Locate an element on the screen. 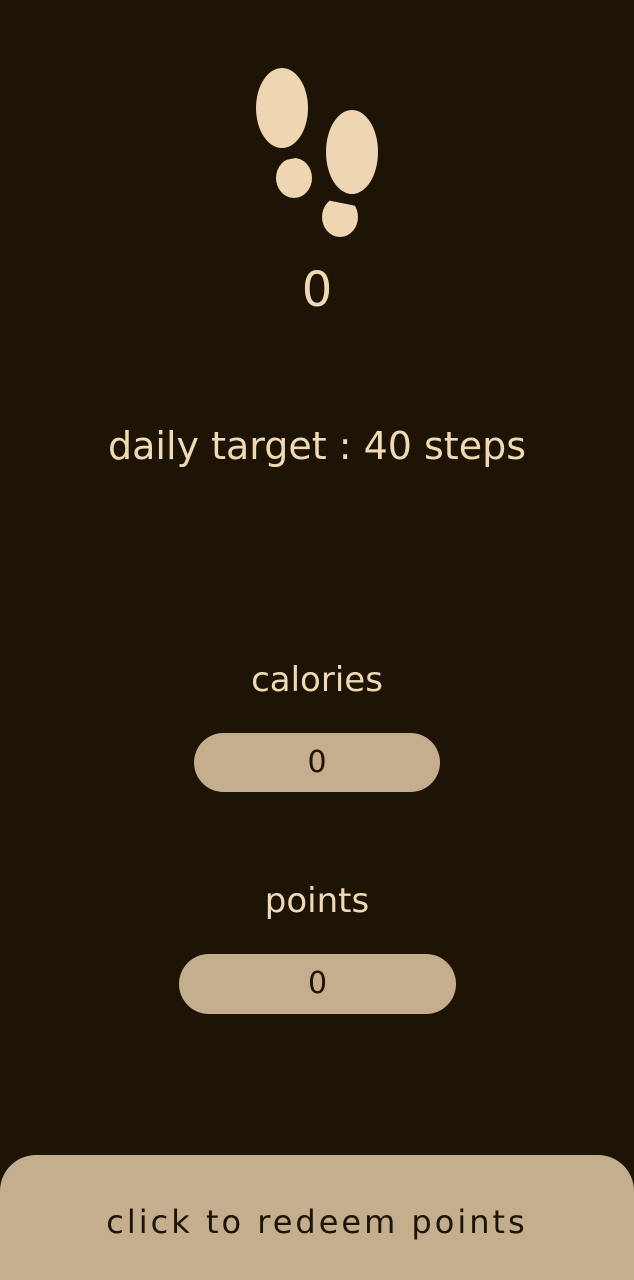  left-foot-sole is located at coordinates (282, 108).